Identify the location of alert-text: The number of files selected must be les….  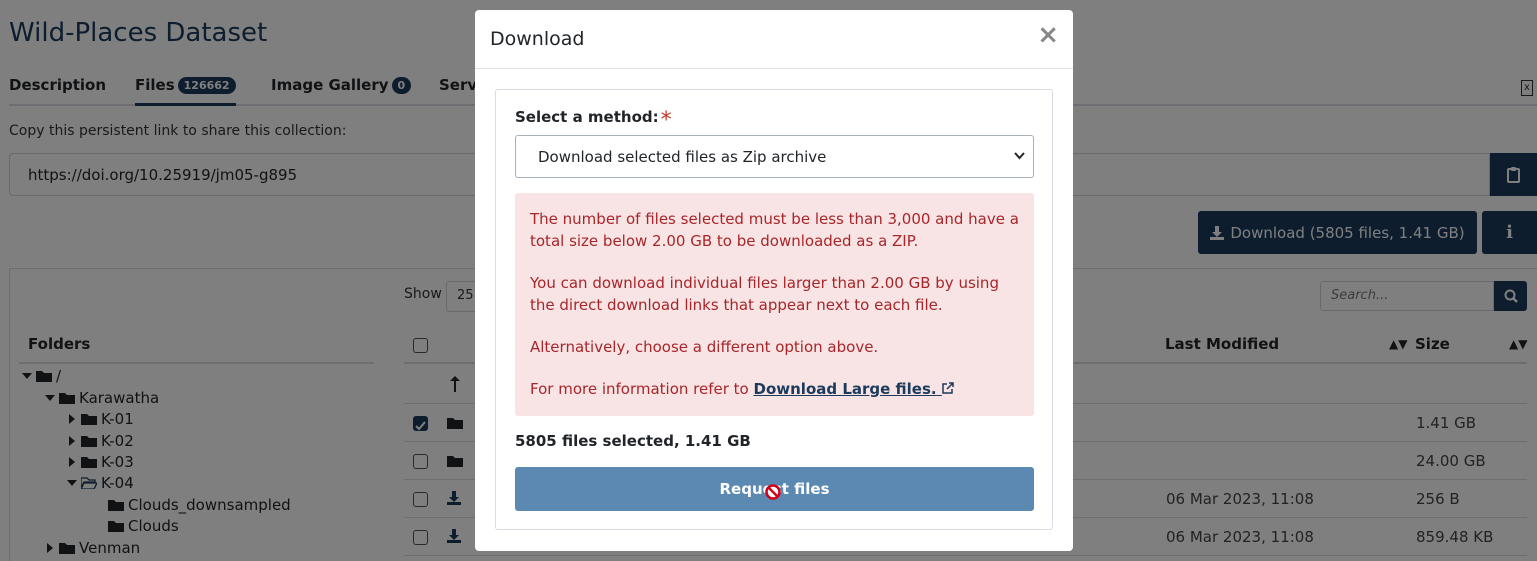
(774, 230).